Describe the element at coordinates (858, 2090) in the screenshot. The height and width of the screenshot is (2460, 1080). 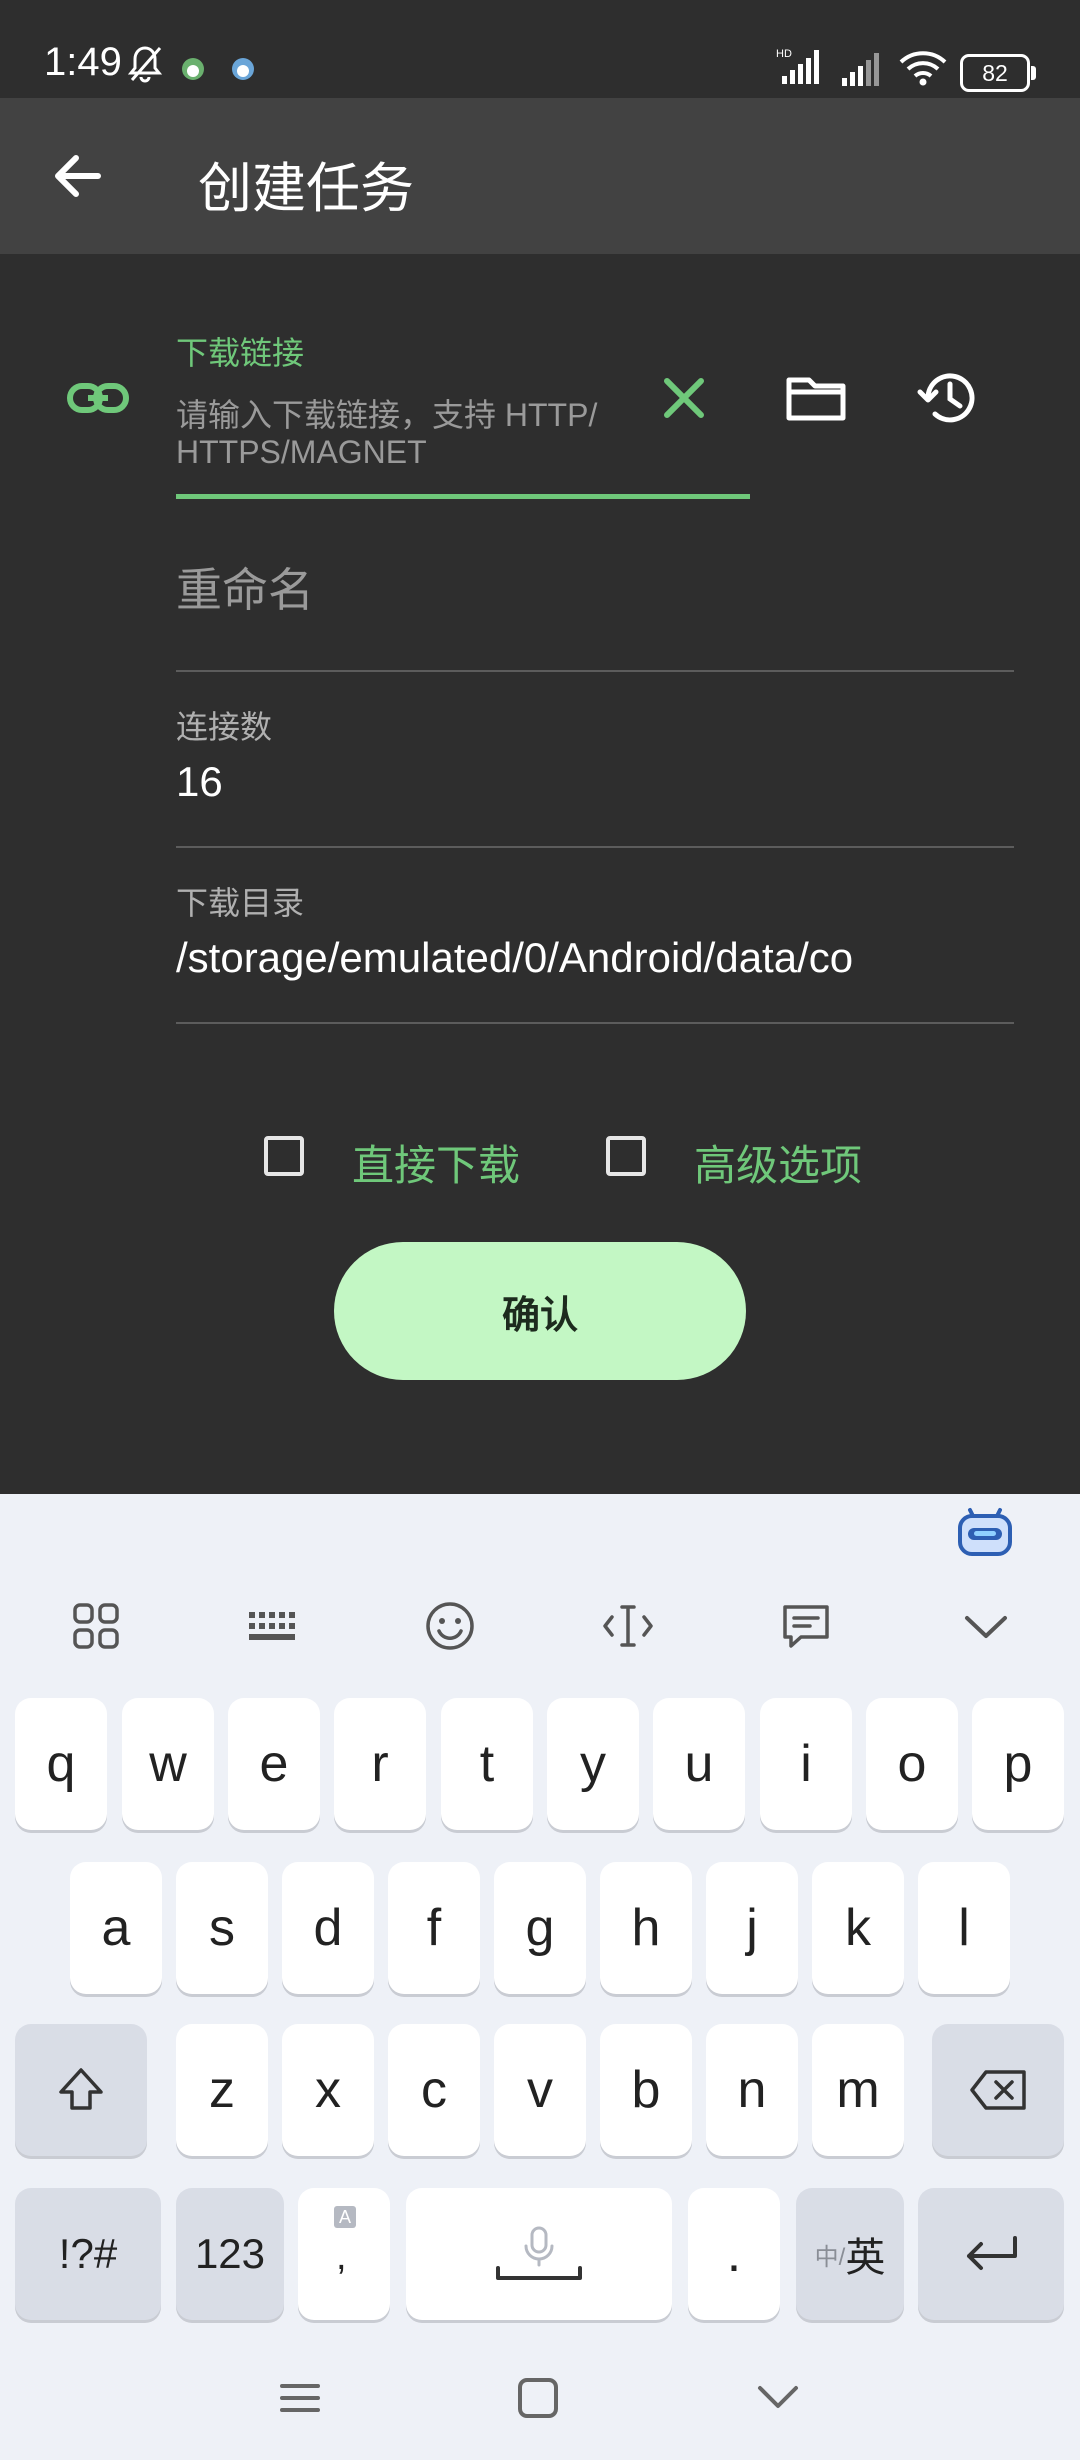
I see `key-m: m` at that location.